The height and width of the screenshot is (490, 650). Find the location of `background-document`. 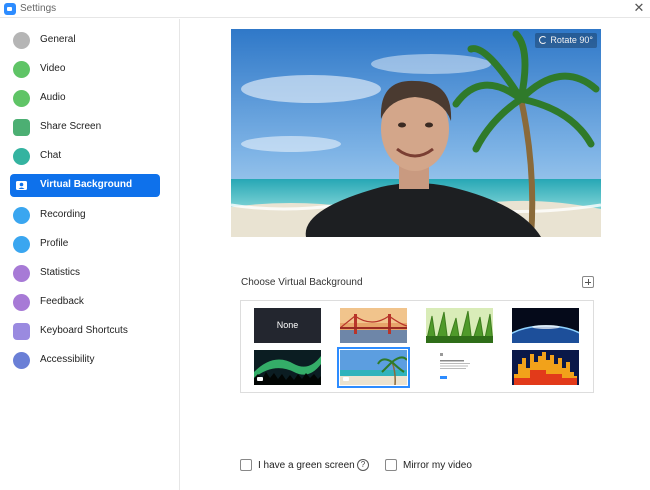

background-document is located at coordinates (459, 367).